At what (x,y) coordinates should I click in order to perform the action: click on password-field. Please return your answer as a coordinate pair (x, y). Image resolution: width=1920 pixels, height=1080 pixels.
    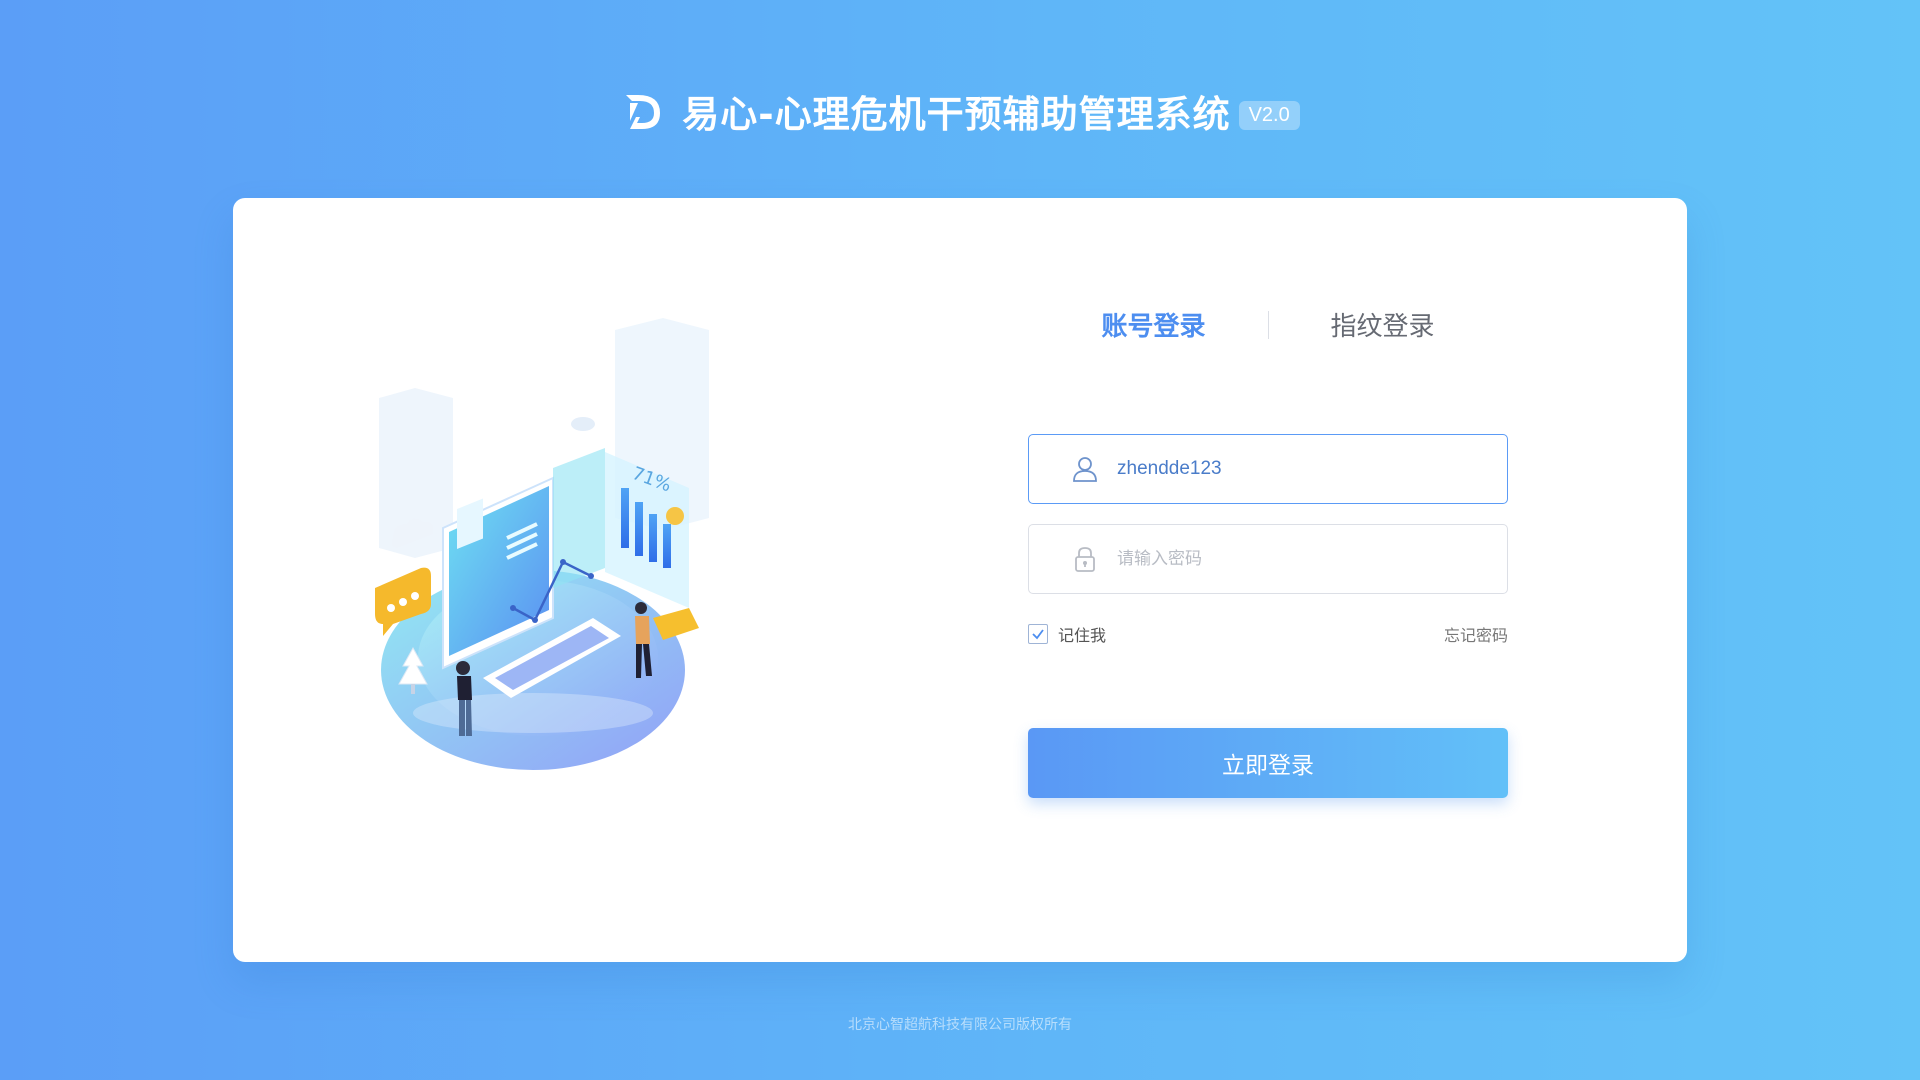
    Looking at the image, I should click on (1268, 559).